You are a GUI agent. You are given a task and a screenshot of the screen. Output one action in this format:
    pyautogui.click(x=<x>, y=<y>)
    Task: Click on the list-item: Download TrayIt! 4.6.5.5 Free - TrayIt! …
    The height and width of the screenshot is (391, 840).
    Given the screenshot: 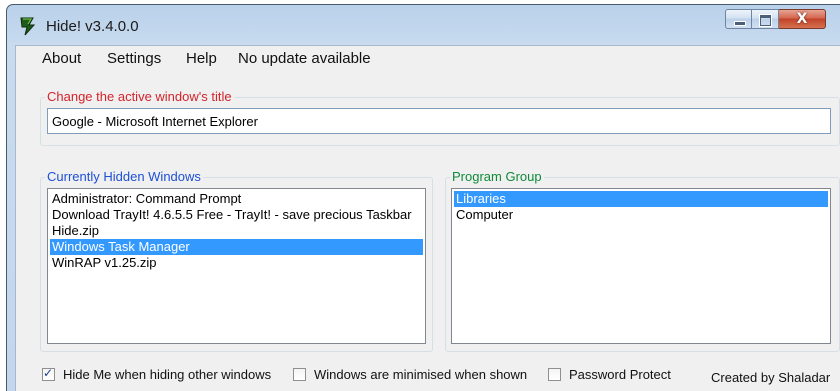 What is the action you would take?
    pyautogui.click(x=236, y=215)
    